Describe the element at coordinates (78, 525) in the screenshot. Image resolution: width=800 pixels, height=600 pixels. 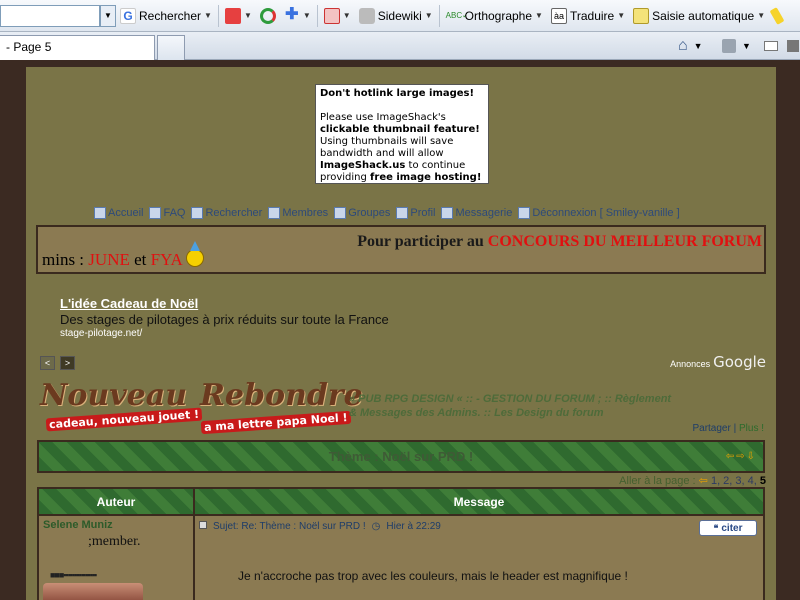
I see `author-name-link: Selene Muniz` at that location.